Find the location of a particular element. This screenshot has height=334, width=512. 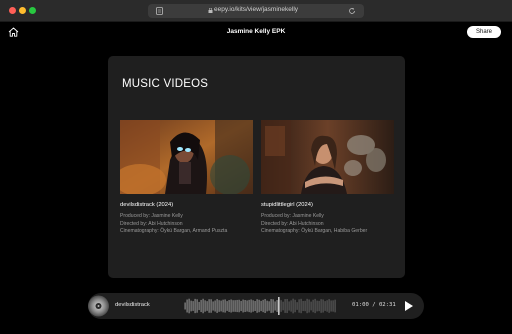

playhead-marker is located at coordinates (279, 306).